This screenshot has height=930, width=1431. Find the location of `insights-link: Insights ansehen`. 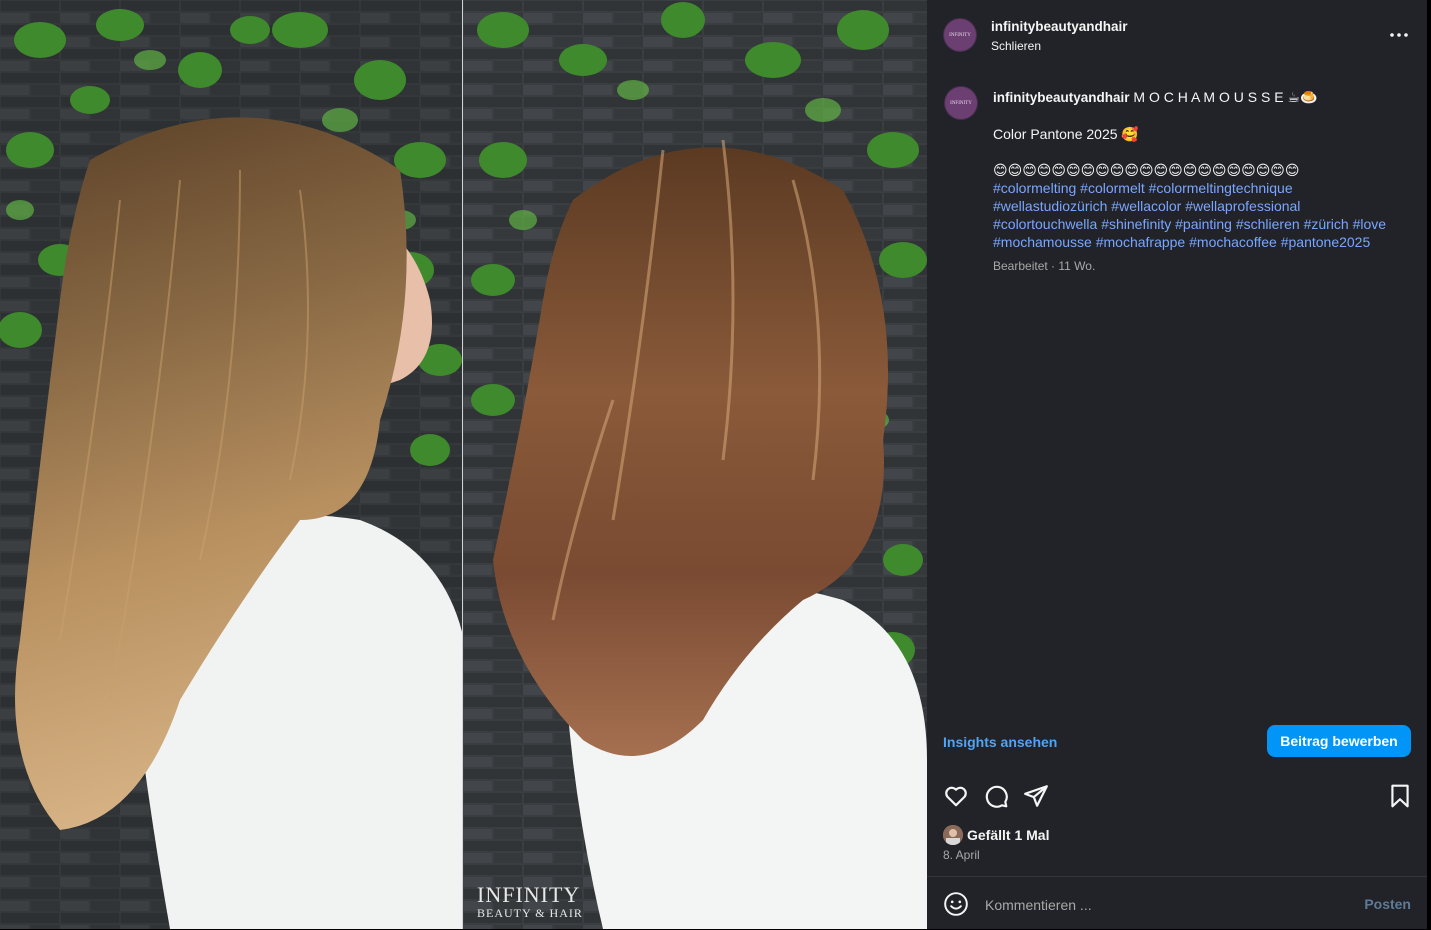

insights-link: Insights ansehen is located at coordinates (1000, 742).